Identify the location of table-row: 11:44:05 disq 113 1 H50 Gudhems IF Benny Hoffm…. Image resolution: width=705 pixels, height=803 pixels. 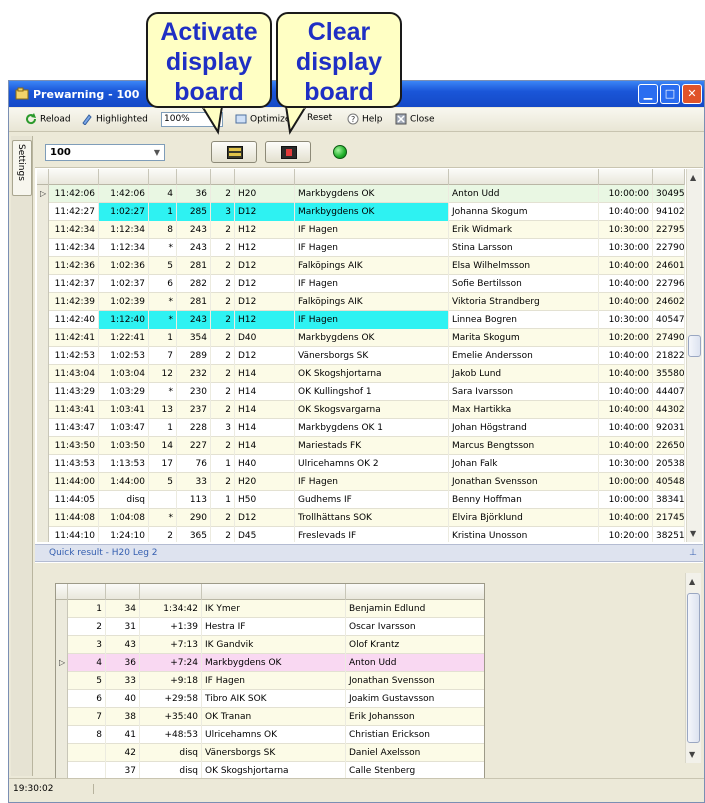
(361, 500).